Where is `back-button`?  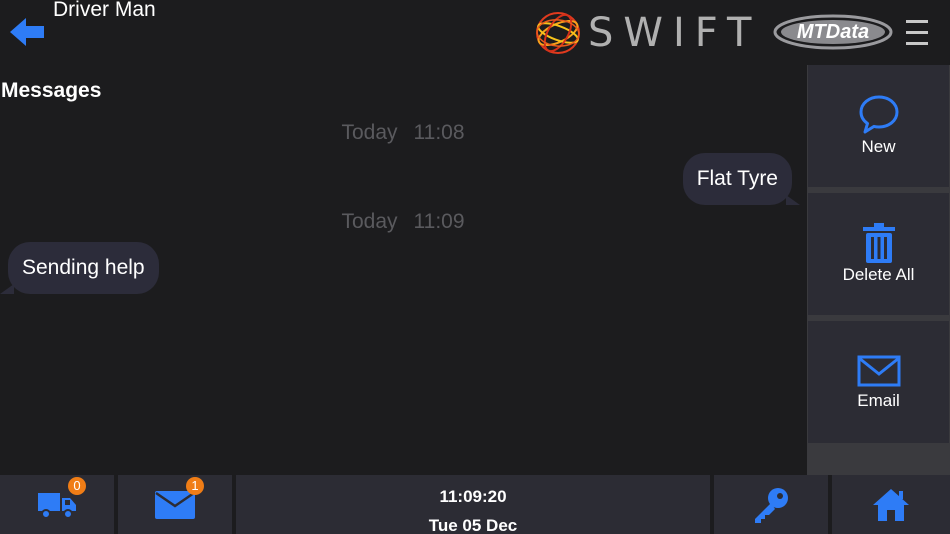
back-button is located at coordinates (28, 32).